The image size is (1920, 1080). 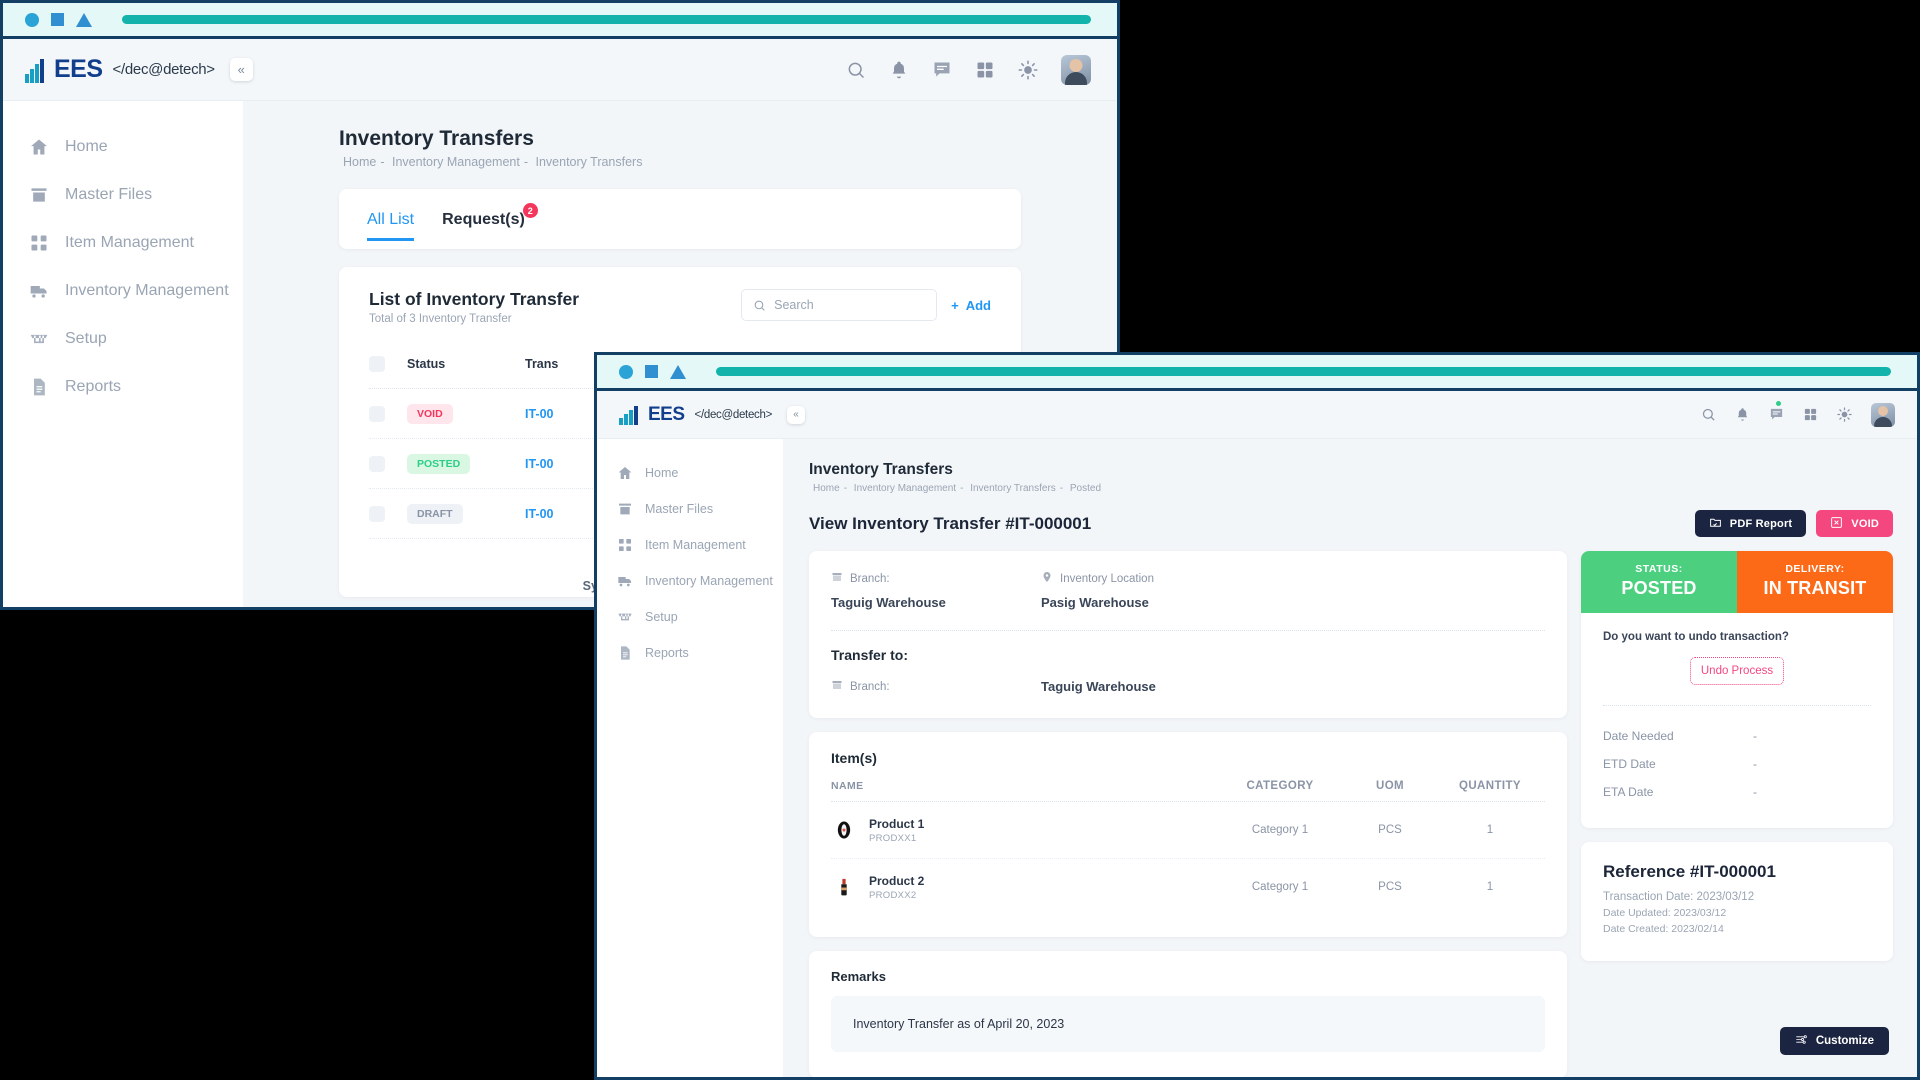 I want to click on search-input: Search, so click(x=839, y=305).